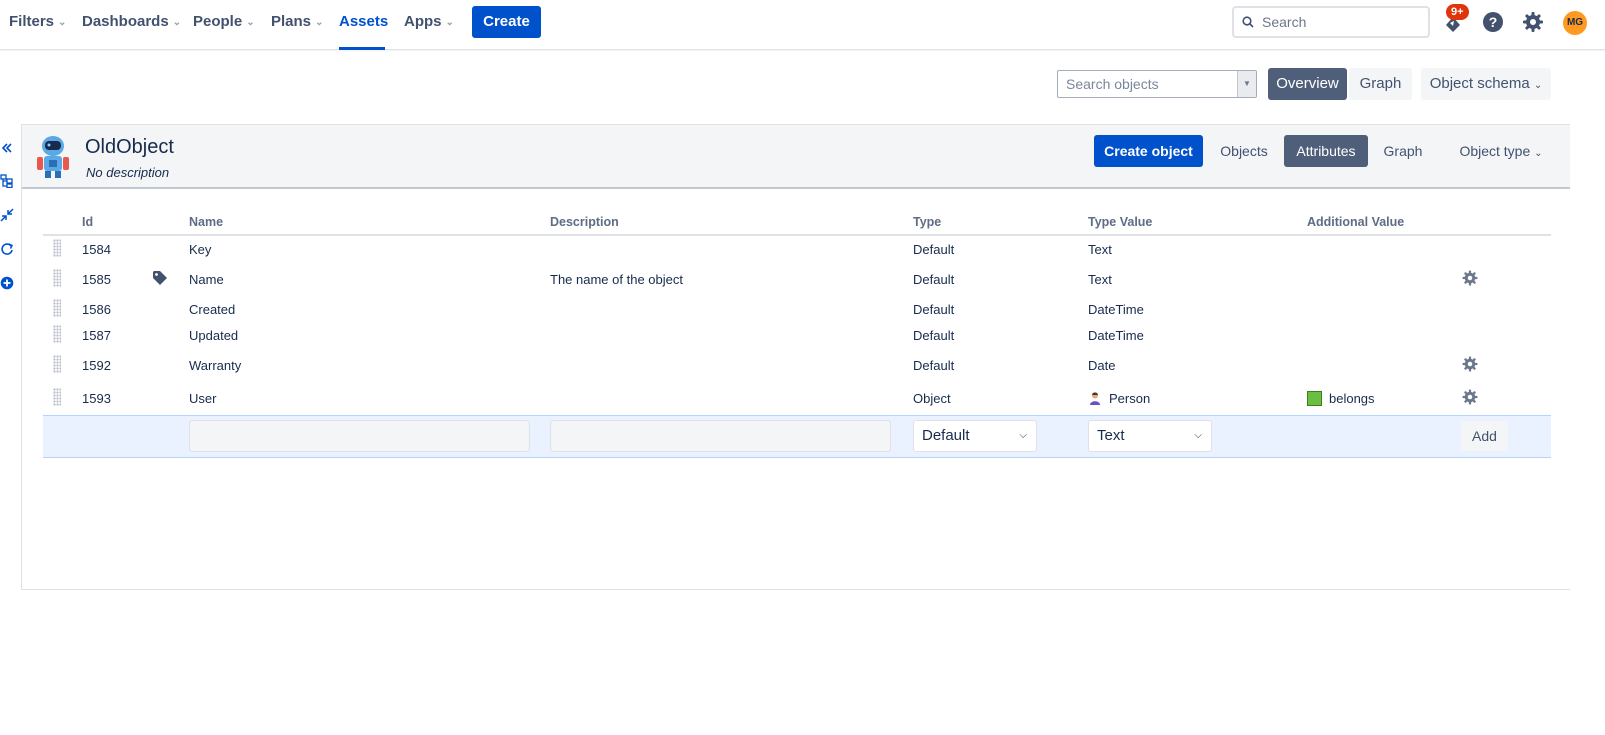 This screenshot has width=1605, height=735. I want to click on attr-id: 1587, so click(96, 335).